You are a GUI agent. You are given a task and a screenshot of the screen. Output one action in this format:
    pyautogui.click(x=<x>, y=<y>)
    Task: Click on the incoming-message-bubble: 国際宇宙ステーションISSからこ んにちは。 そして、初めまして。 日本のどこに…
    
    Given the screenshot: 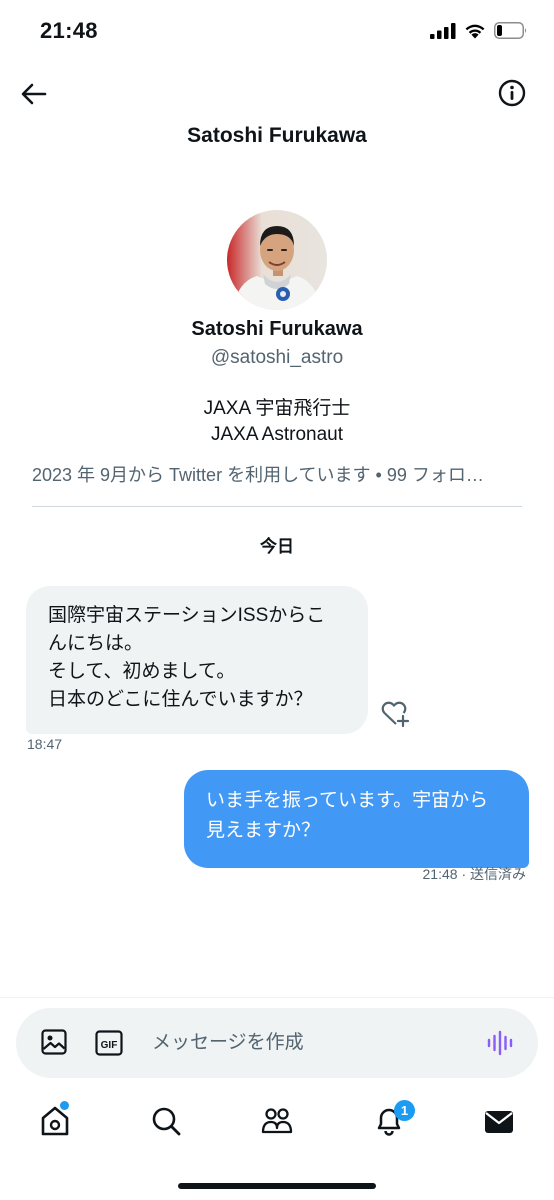 What is the action you would take?
    pyautogui.click(x=197, y=660)
    